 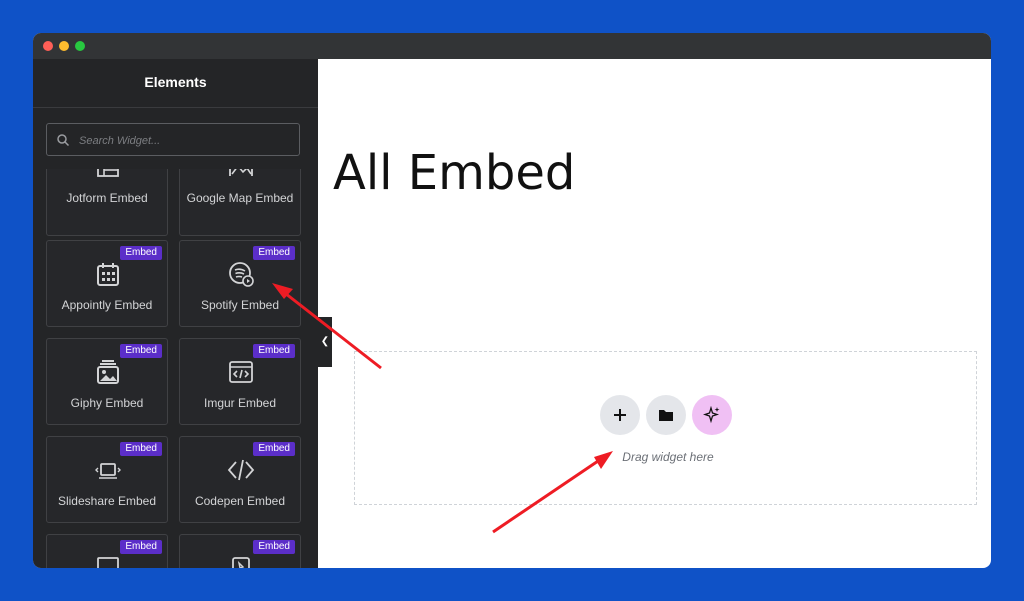 What do you see at coordinates (240, 551) in the screenshot?
I see `widget-card-pin: Embed` at bounding box center [240, 551].